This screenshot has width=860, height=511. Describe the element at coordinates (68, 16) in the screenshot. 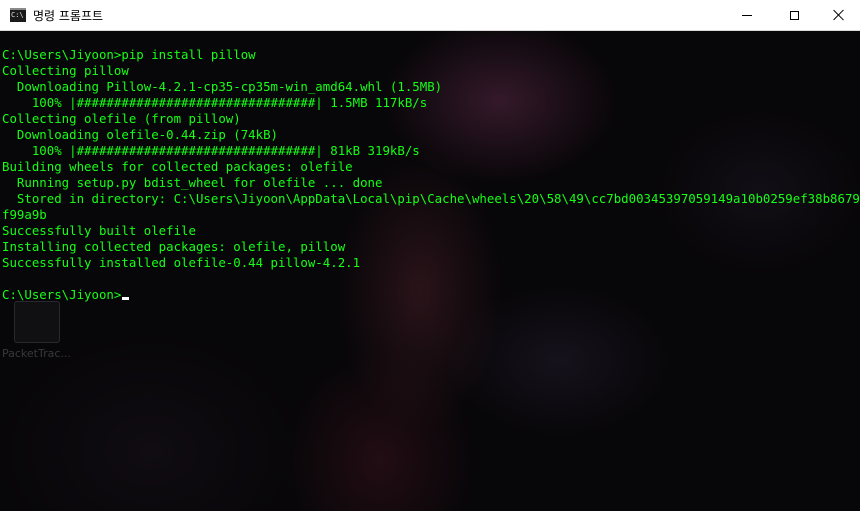

I see `window-title: 명령 프롬프트` at that location.